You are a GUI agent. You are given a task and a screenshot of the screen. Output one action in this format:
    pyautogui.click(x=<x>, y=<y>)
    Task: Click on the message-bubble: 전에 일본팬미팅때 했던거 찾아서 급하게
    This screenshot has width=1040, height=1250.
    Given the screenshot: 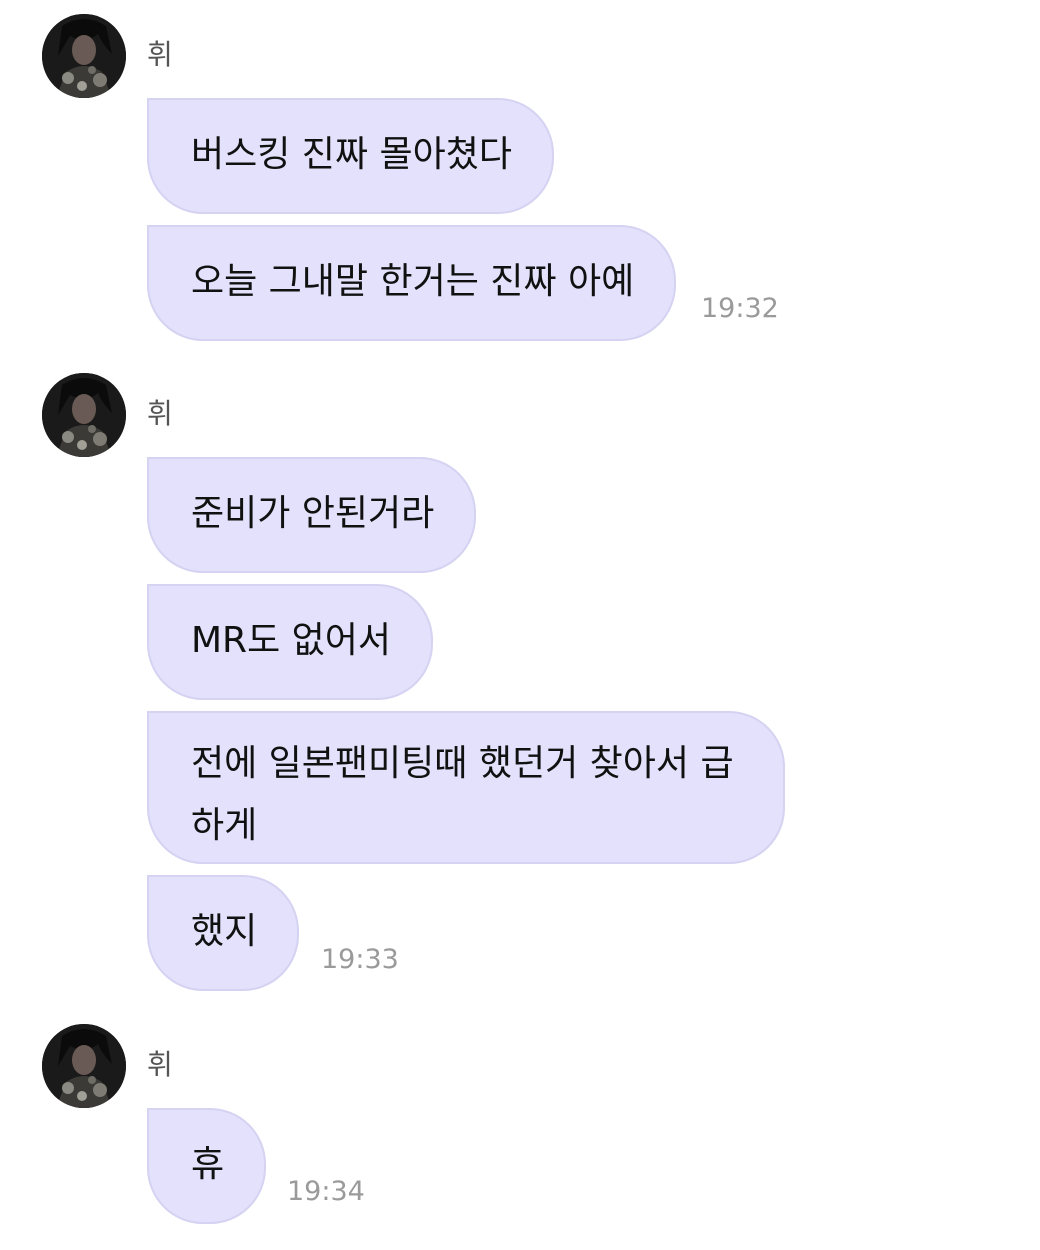 What is the action you would take?
    pyautogui.click(x=466, y=787)
    